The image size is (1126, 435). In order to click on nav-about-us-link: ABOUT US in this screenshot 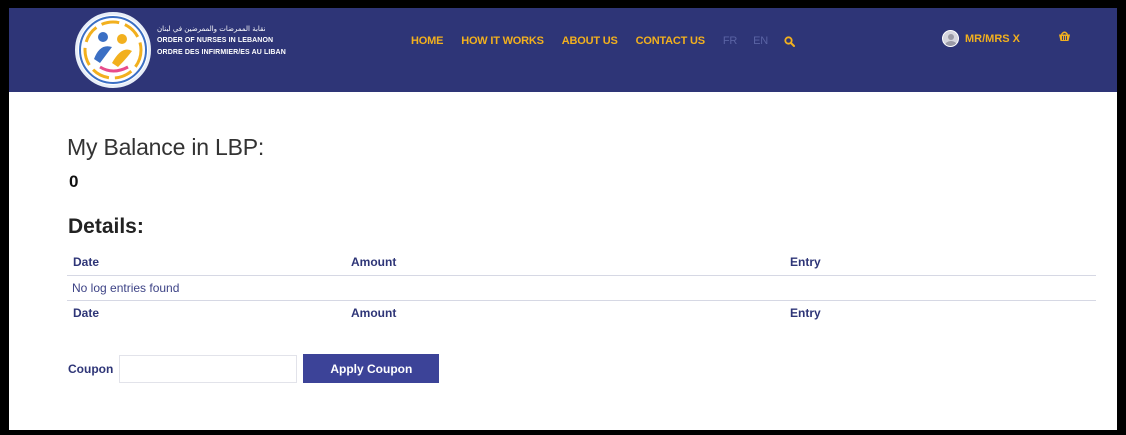, I will do `click(590, 41)`.